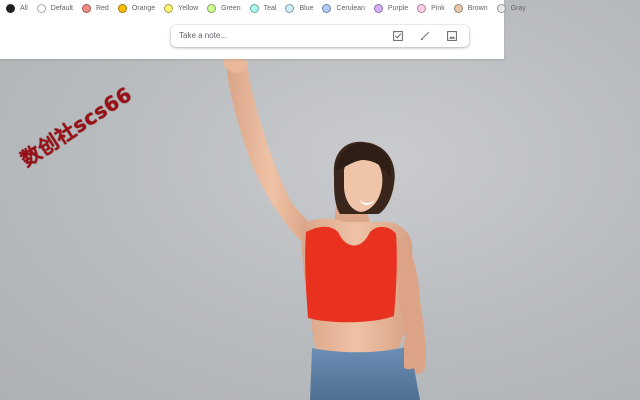 Image resolution: width=640 pixels, height=400 pixels. What do you see at coordinates (231, 8) in the screenshot?
I see `filter-label: Green` at bounding box center [231, 8].